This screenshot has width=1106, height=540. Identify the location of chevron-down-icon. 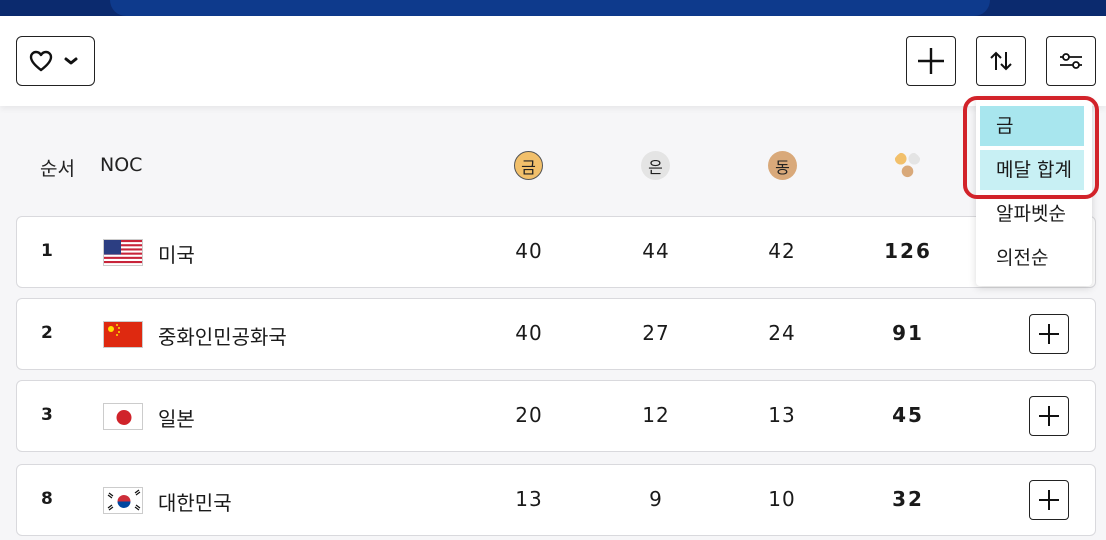
(71, 61).